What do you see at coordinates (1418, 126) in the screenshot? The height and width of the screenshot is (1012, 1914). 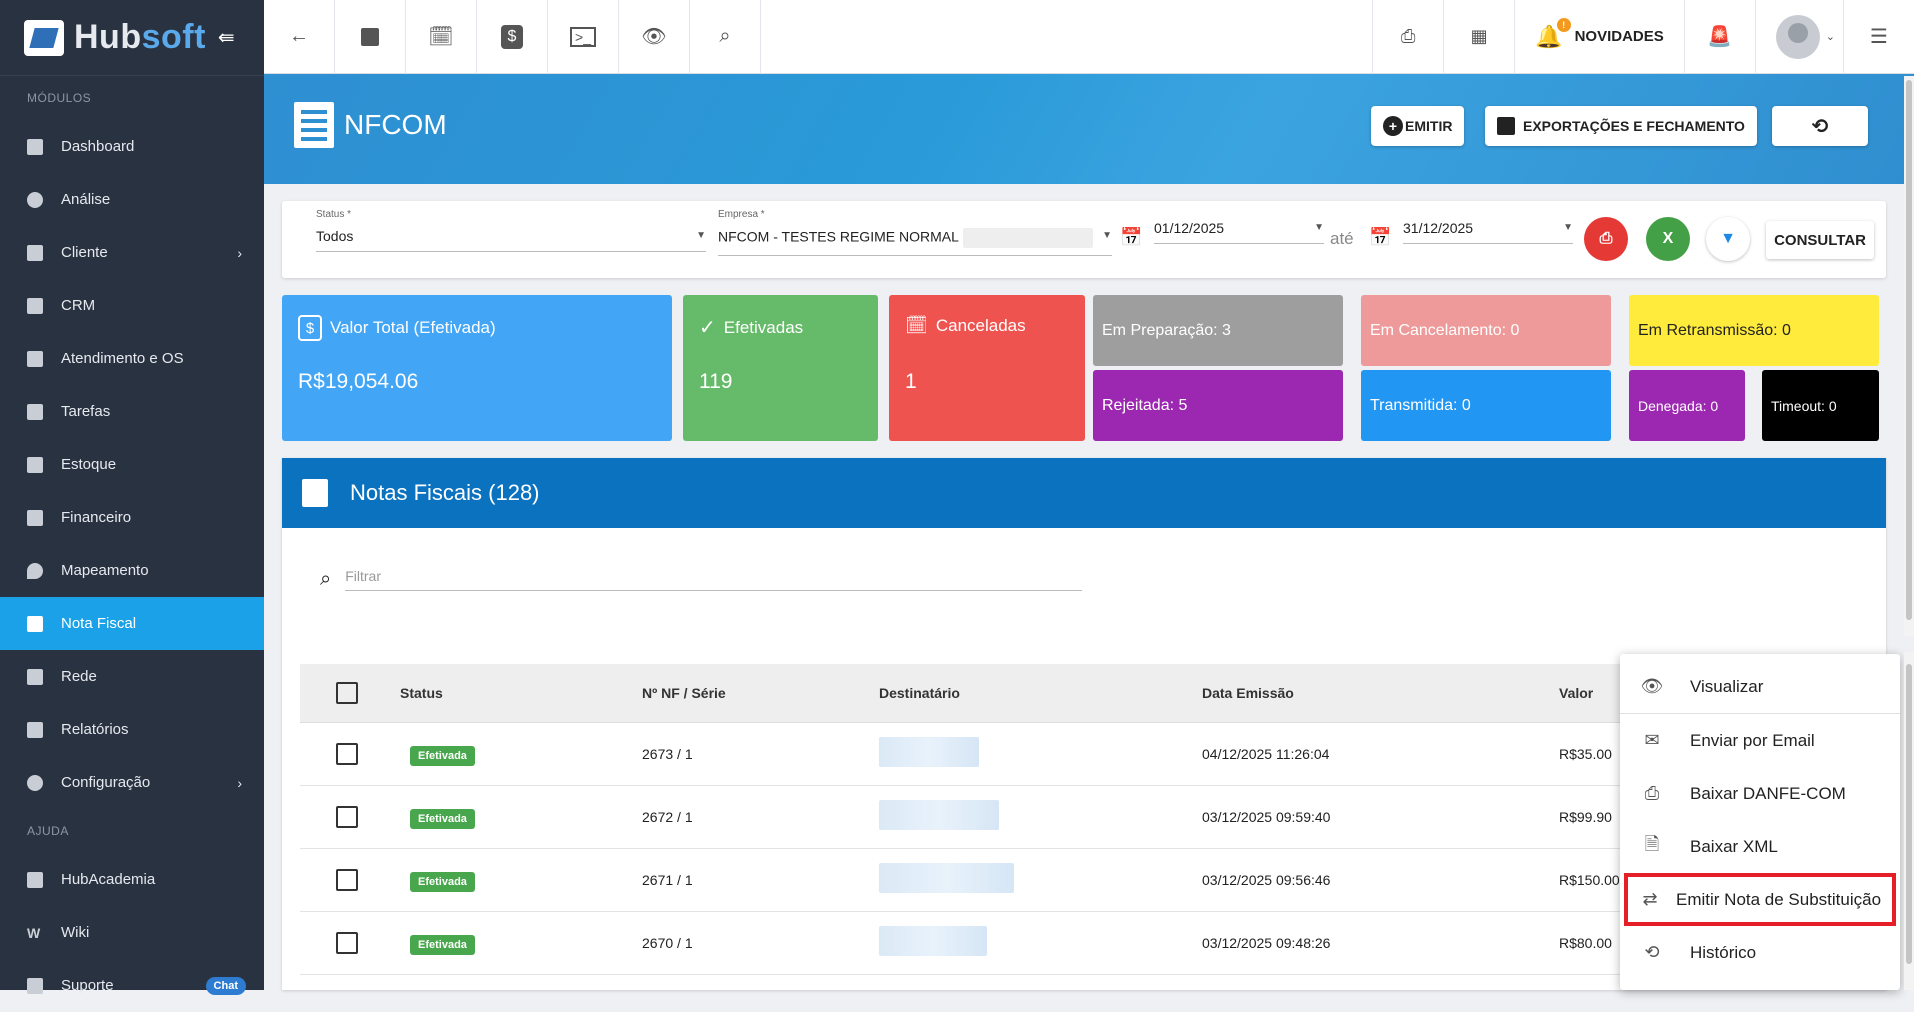 I see `emitir-button: + EMITIR` at bounding box center [1418, 126].